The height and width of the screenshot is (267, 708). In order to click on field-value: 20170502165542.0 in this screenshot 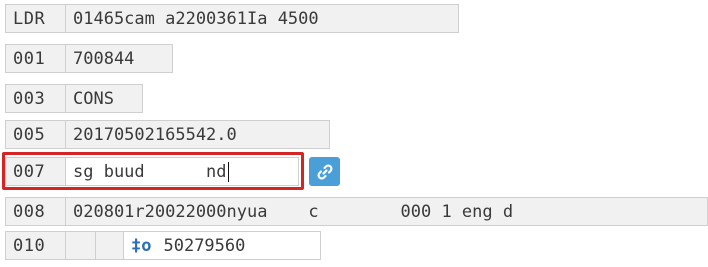, I will do `click(155, 134)`.